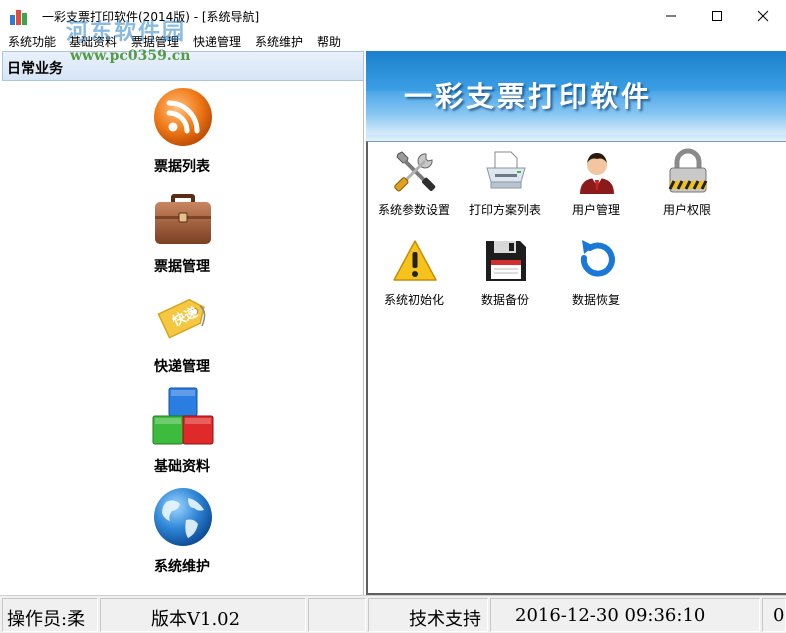 Image resolution: width=786 pixels, height=633 pixels. What do you see at coordinates (413, 210) in the screenshot?
I see `system-settings-label: 系统参数设置` at bounding box center [413, 210].